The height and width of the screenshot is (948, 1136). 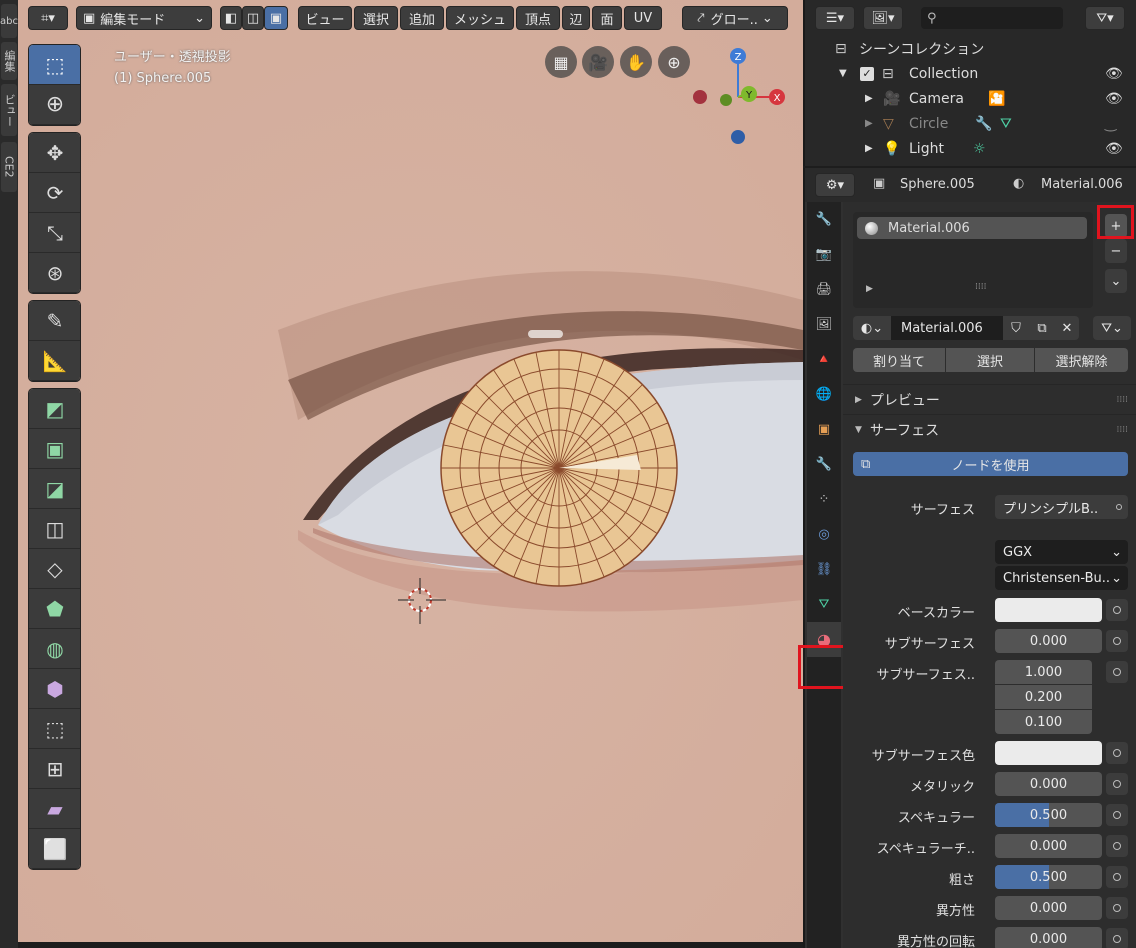 What do you see at coordinates (1117, 610) in the screenshot?
I see `base-color-link-button` at bounding box center [1117, 610].